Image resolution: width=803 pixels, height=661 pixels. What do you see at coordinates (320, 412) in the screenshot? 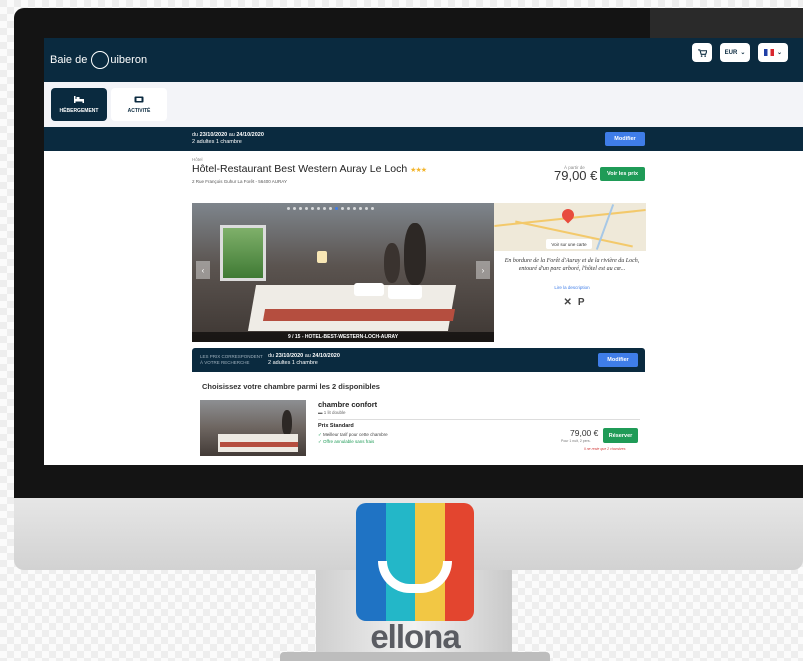
I see `bed-icon: ▬` at bounding box center [320, 412].